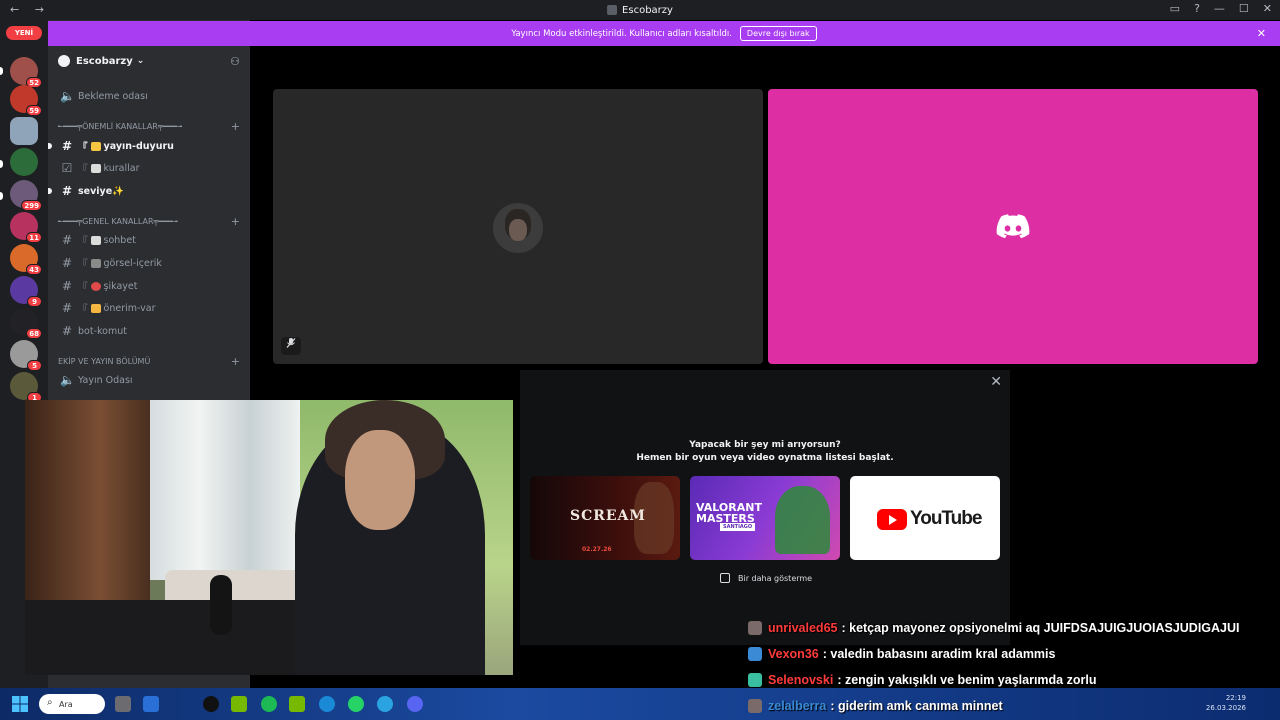 The width and height of the screenshot is (1280, 720). I want to click on youtube-play-icon, so click(892, 519).